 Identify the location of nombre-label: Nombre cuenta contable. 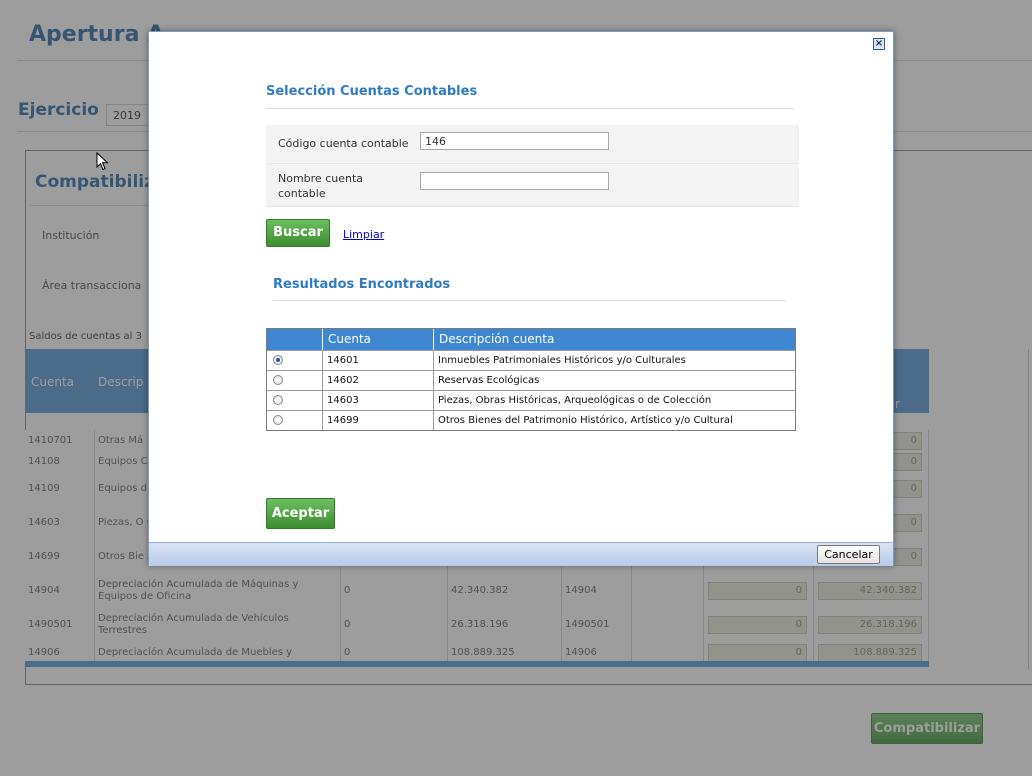
(321, 186).